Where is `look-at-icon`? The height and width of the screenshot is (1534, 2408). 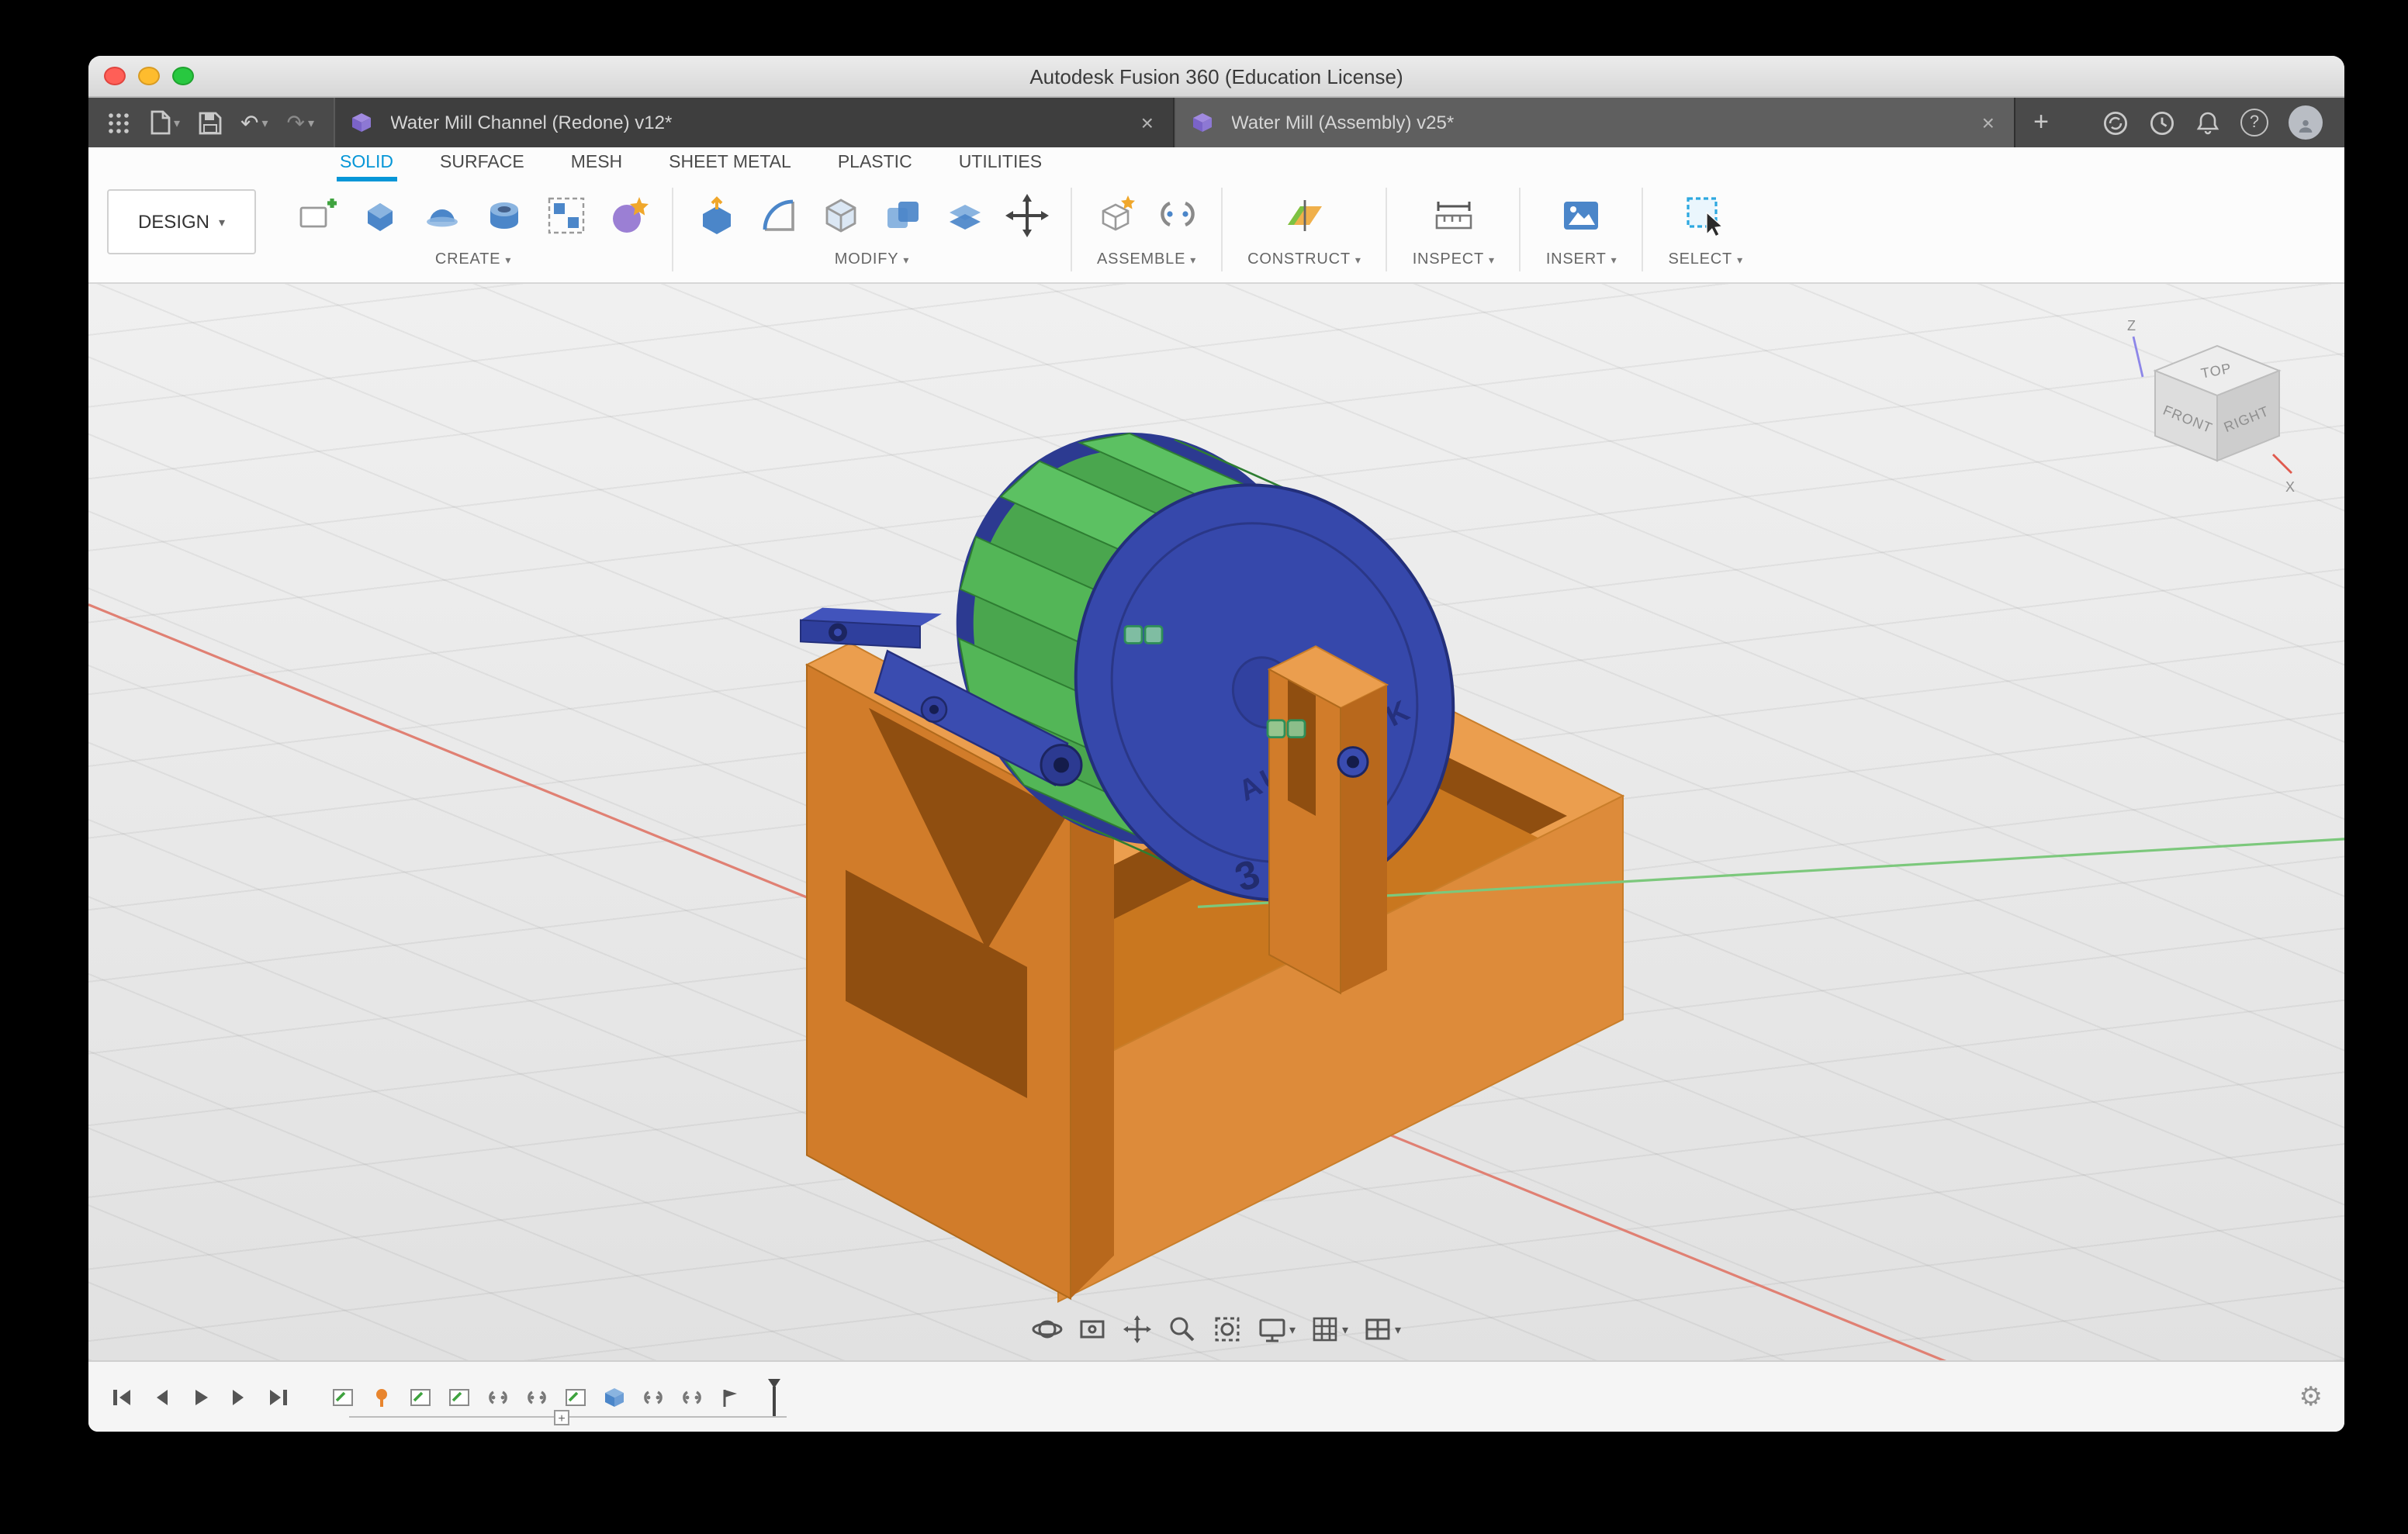
look-at-icon is located at coordinates (1092, 1329).